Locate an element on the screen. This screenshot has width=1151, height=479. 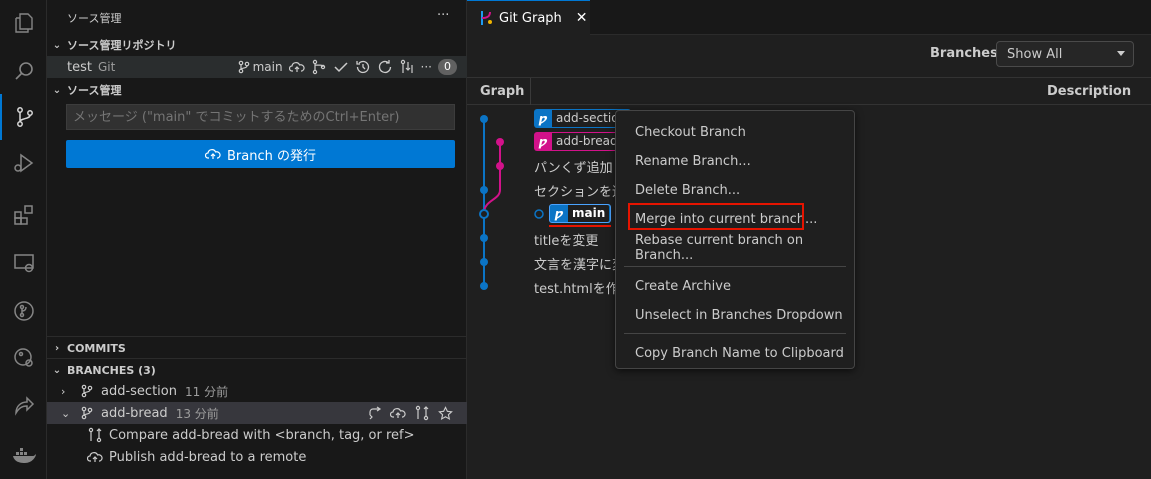
branches-section-header: ⌄ BRANCHES (3) is located at coordinates (257, 370).